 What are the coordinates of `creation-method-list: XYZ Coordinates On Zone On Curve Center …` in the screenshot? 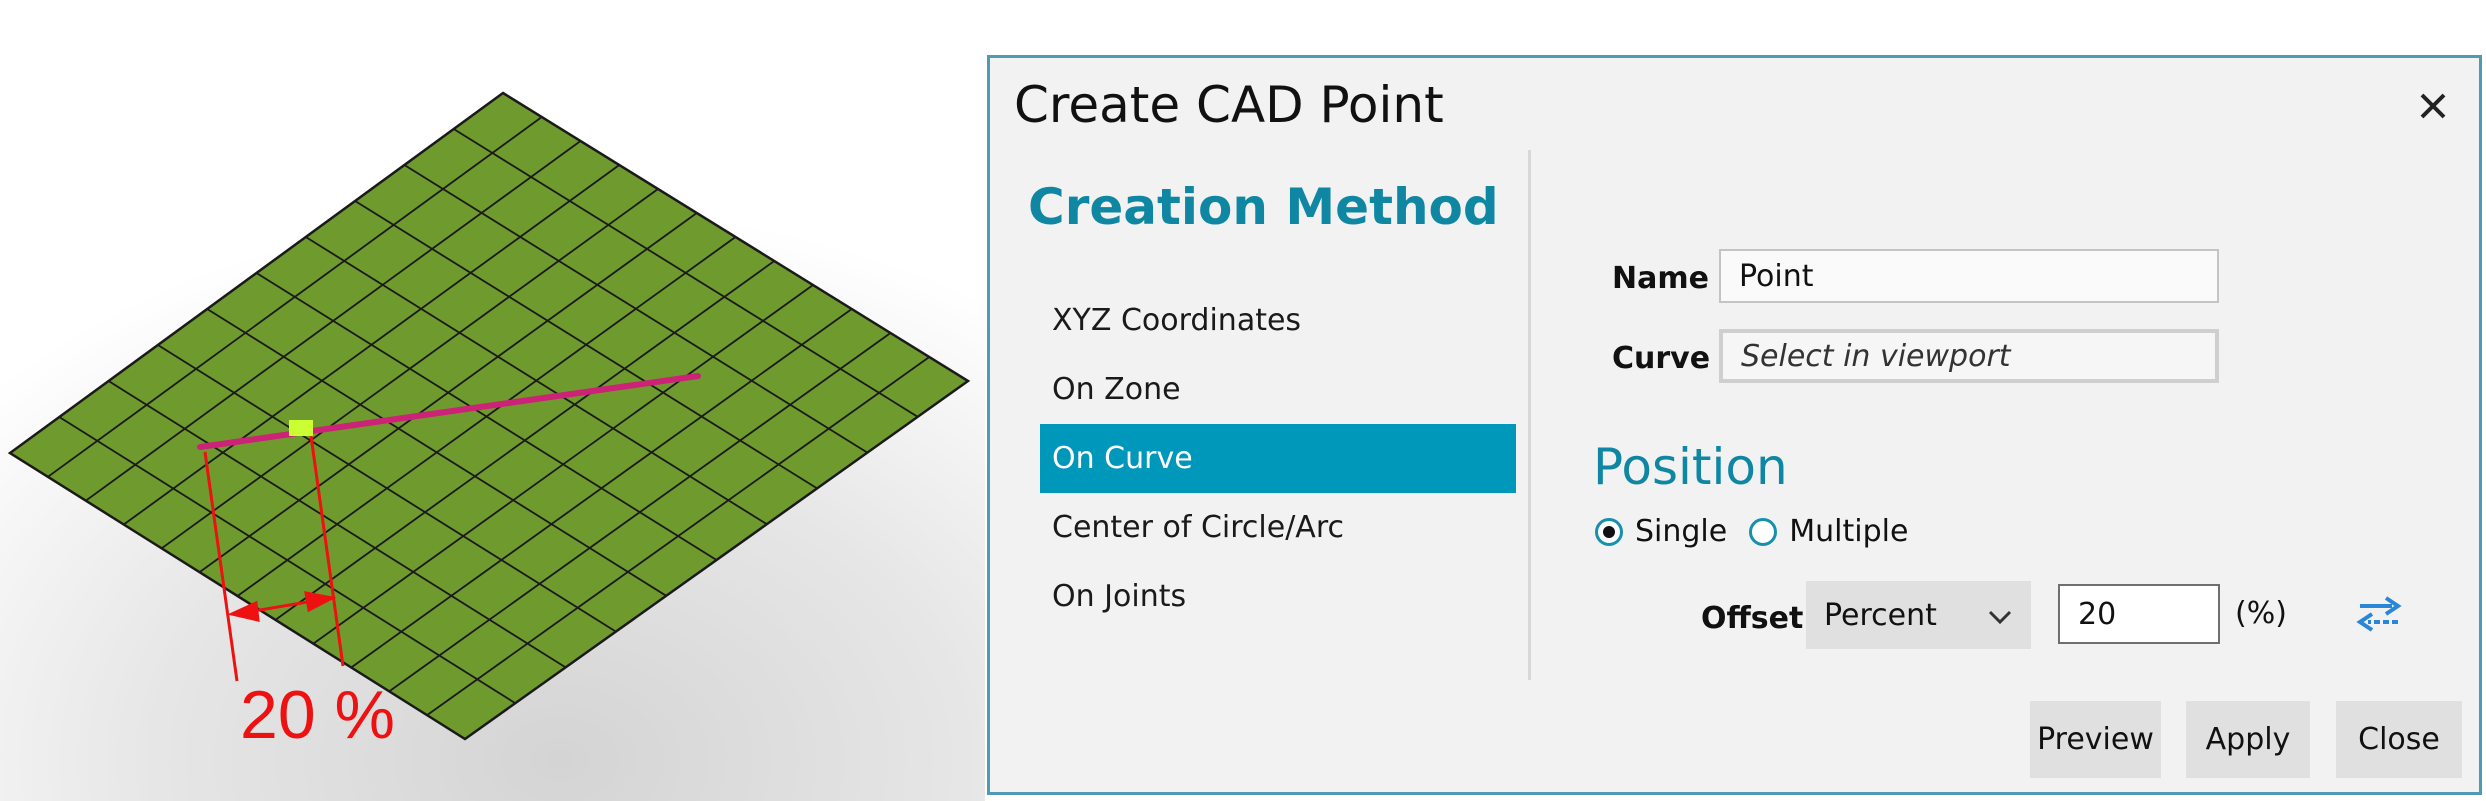 It's located at (1278, 458).